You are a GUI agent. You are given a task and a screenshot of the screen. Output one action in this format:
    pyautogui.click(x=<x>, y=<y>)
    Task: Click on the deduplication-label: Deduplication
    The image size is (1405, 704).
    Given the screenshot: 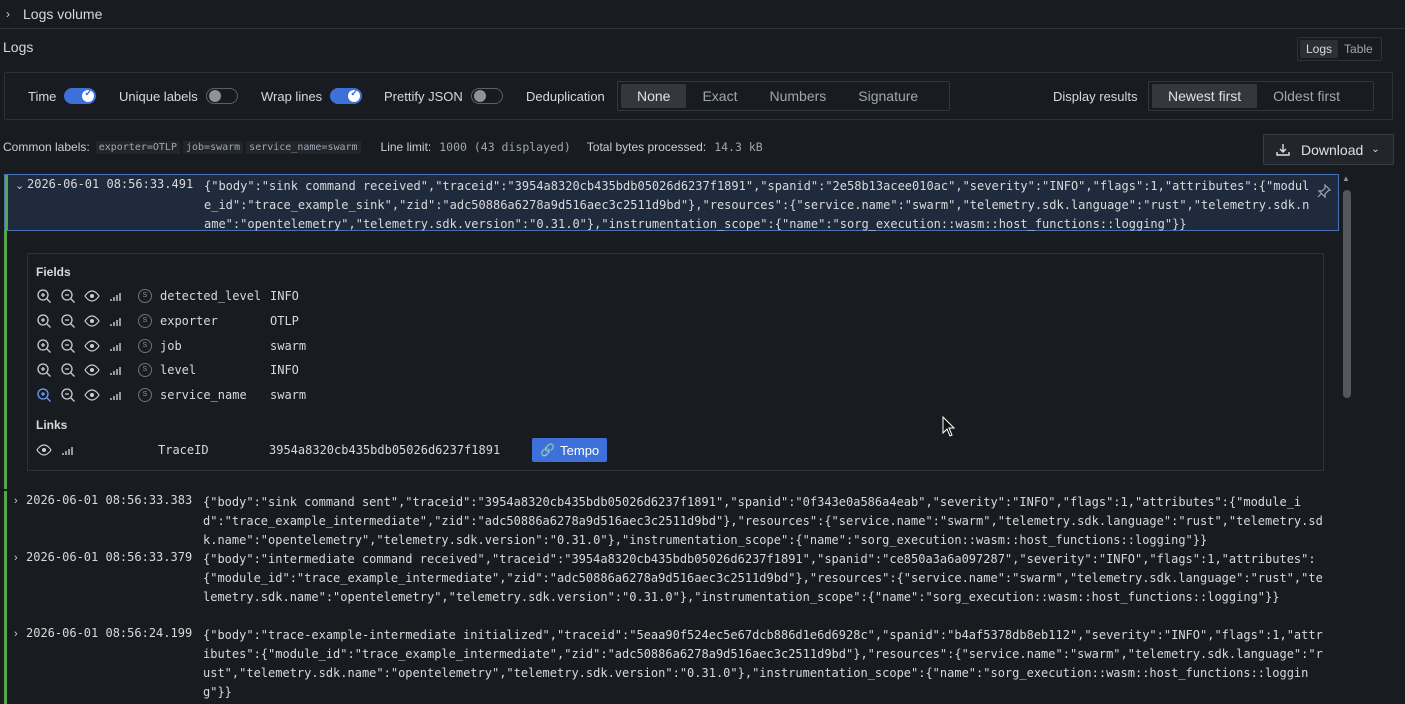 What is the action you would take?
    pyautogui.click(x=565, y=96)
    